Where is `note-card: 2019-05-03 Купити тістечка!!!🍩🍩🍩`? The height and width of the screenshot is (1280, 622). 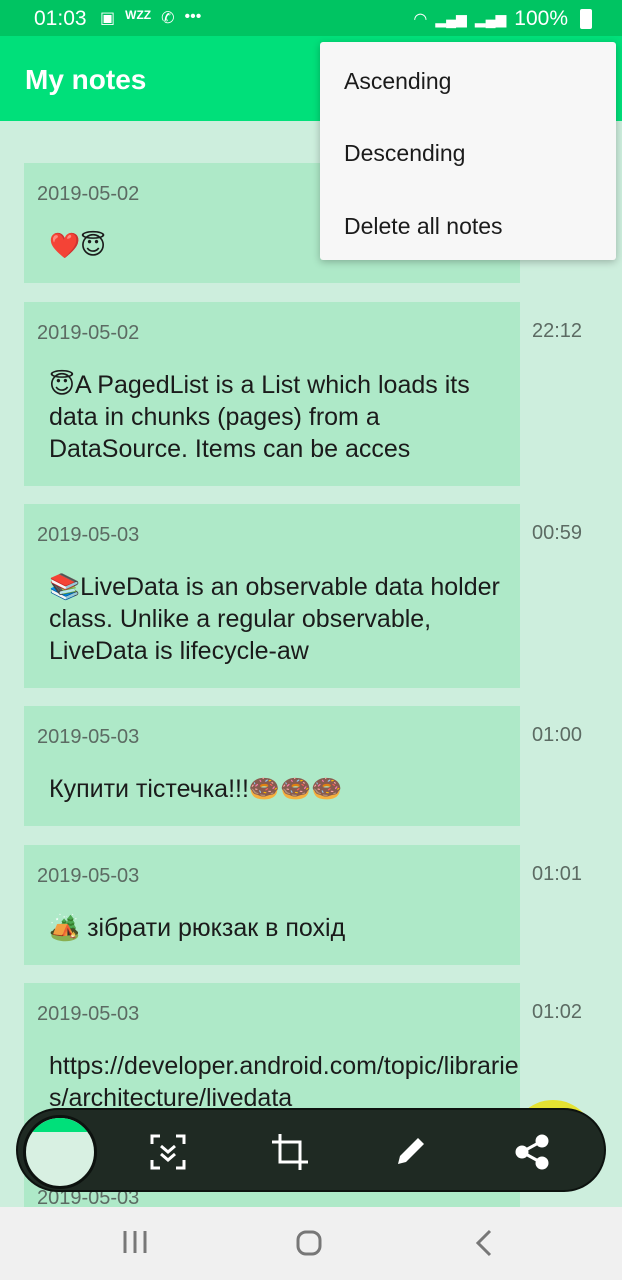
note-card: 2019-05-03 Купити тістечка!!!🍩🍩🍩 is located at coordinates (272, 766).